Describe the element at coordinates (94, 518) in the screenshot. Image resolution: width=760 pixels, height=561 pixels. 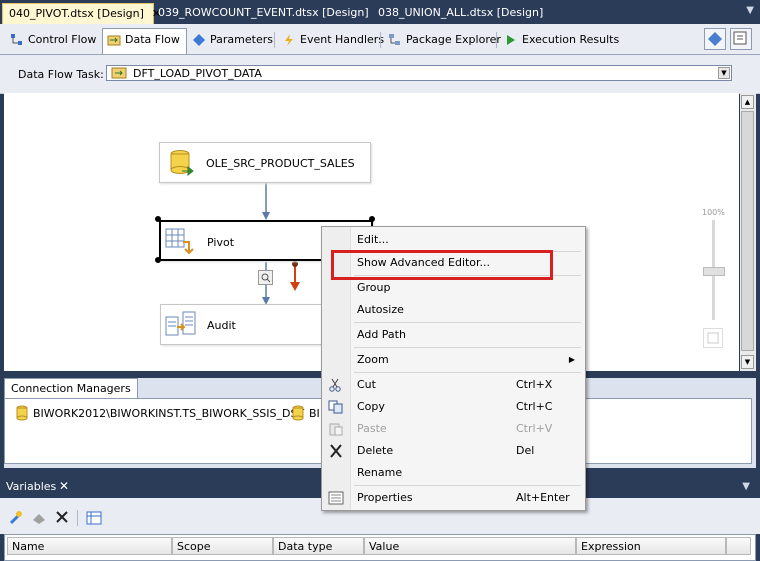
I see `grid-options-icon` at that location.